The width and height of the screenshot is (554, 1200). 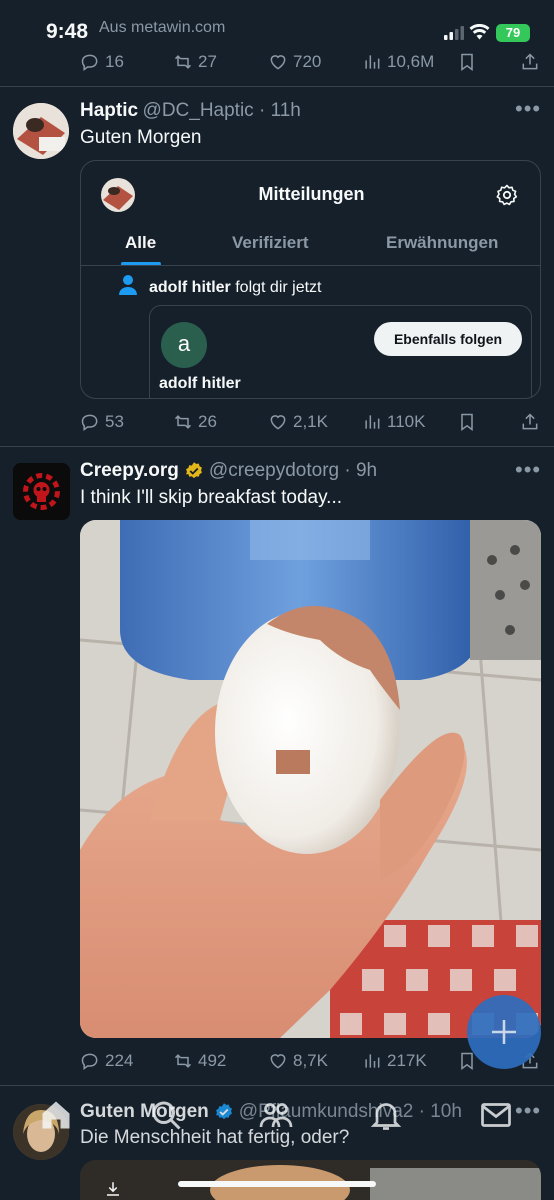 I want to click on download-icon, so click(x=113, y=1189).